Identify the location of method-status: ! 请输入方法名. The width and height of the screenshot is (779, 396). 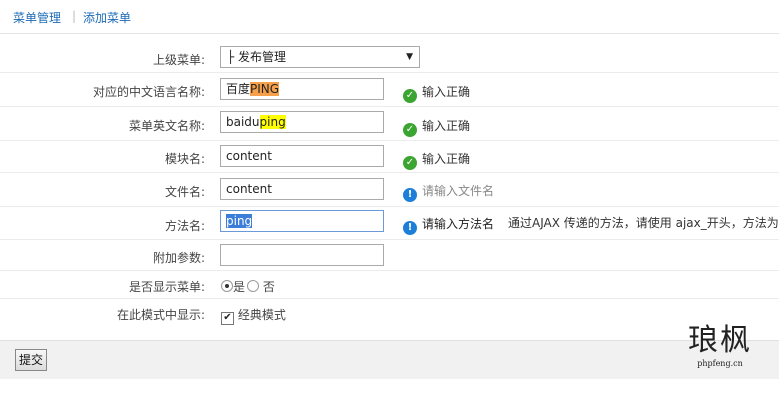
(448, 225).